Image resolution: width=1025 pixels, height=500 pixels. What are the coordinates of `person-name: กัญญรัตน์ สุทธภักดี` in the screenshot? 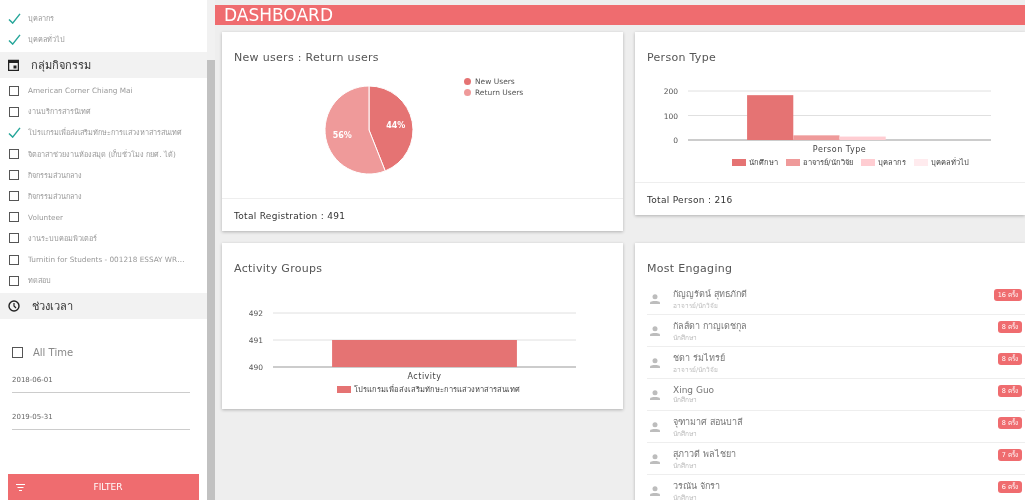 It's located at (710, 294).